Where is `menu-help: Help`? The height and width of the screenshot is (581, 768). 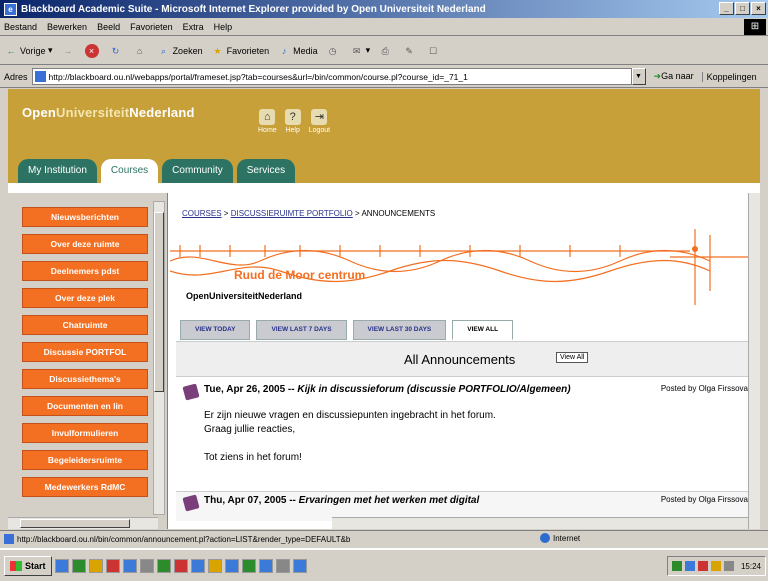
menu-help: Help is located at coordinates (223, 27).